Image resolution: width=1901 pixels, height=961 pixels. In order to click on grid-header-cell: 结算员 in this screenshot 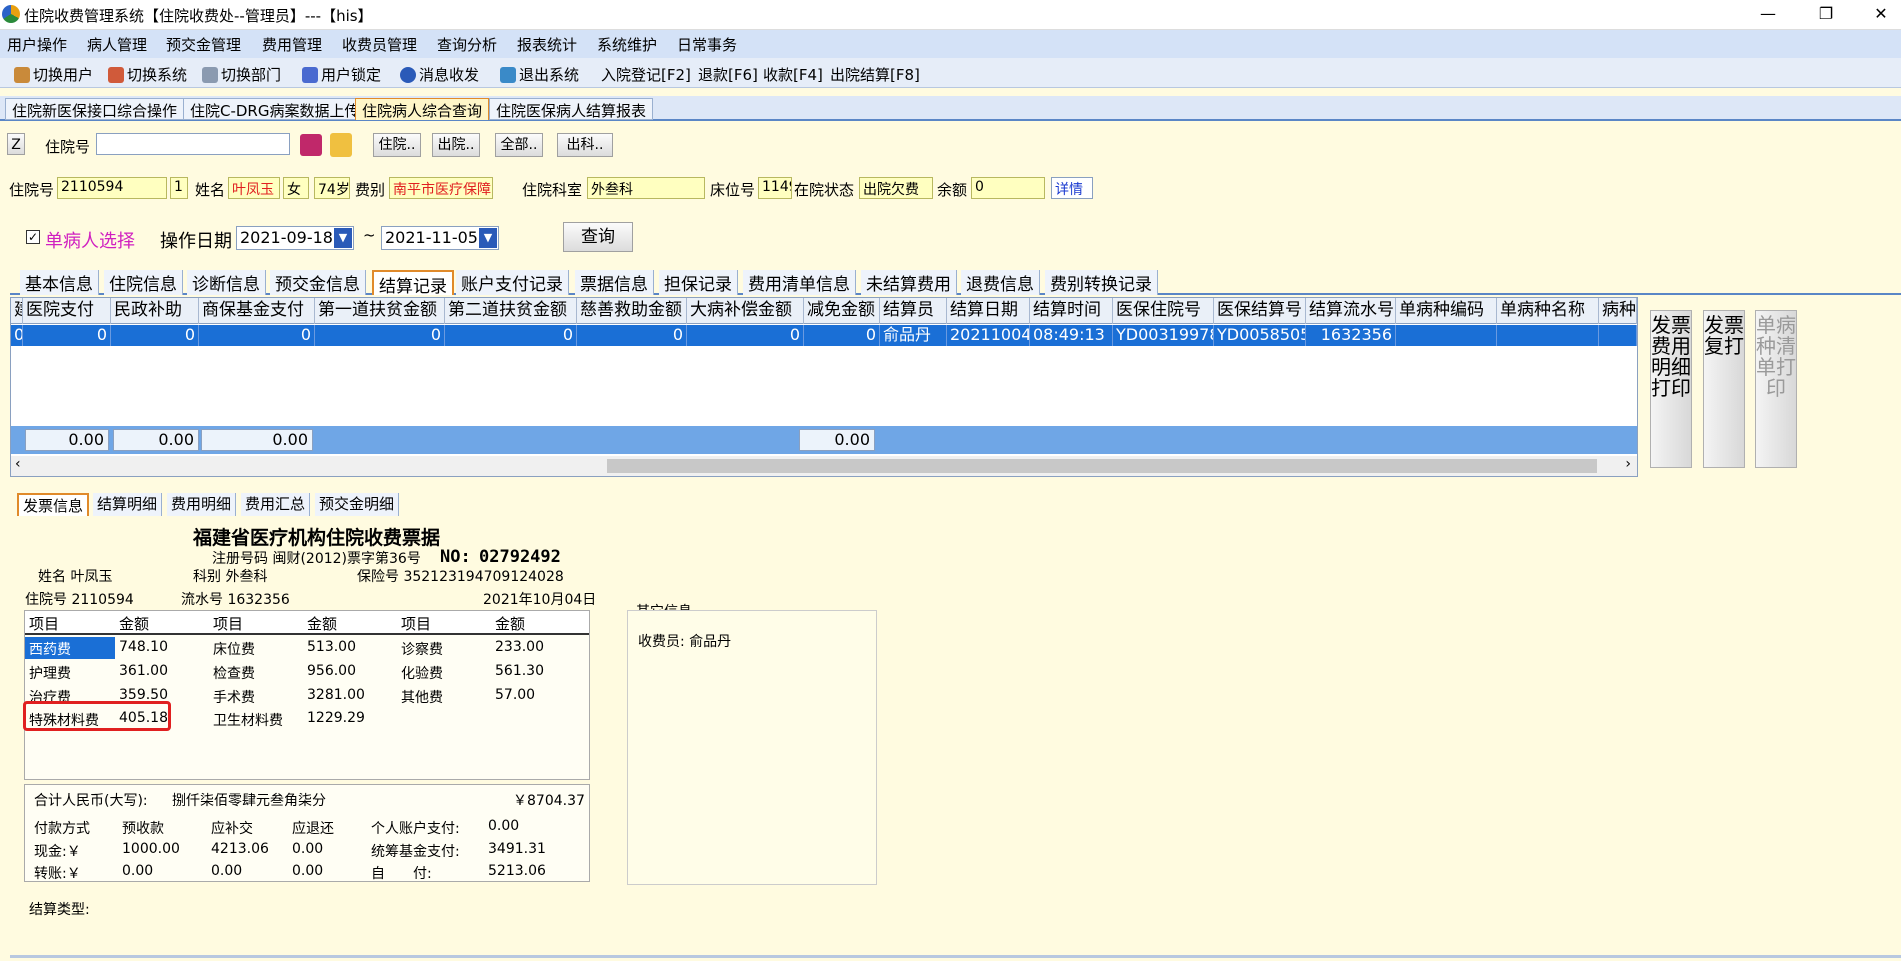, I will do `click(913, 311)`.